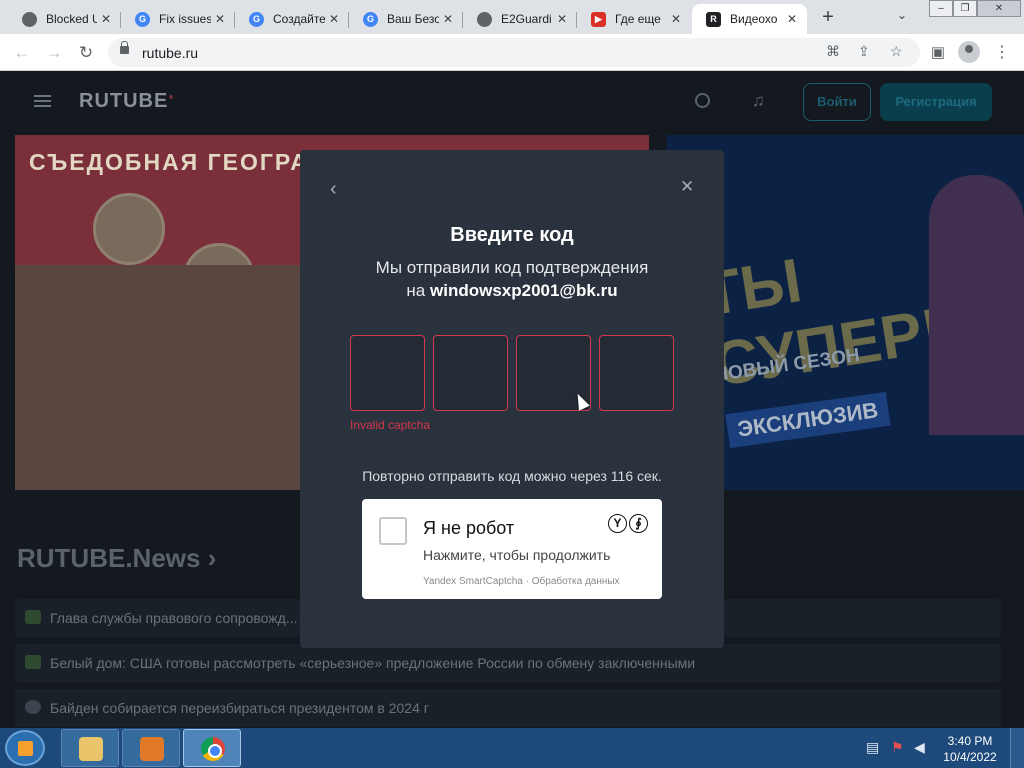  Describe the element at coordinates (25, 748) in the screenshot. I see `start-button` at that location.